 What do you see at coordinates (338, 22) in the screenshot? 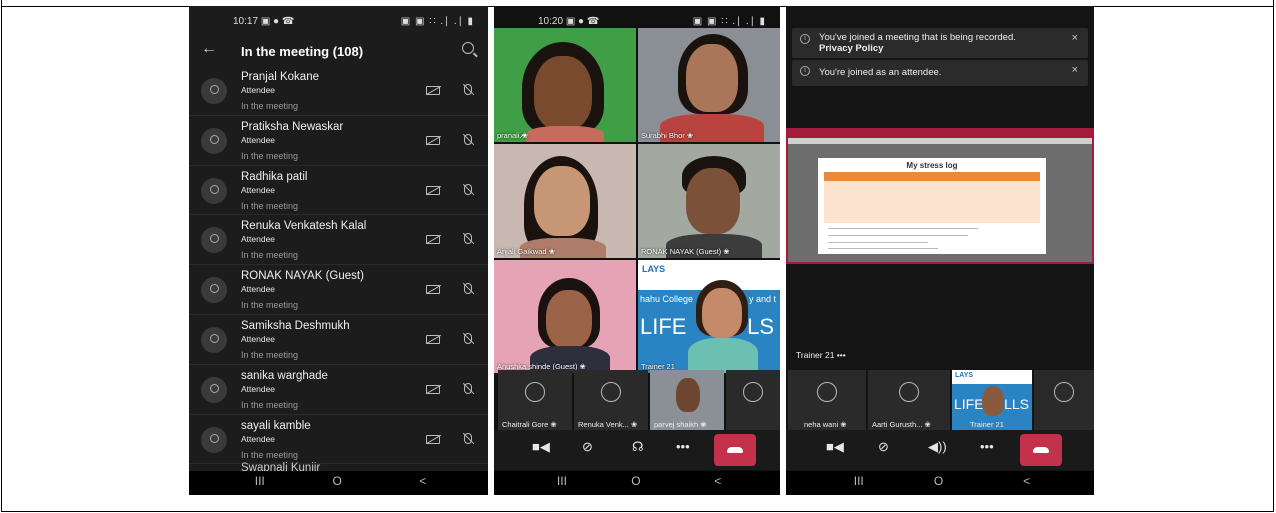
I see `status-bar: 10:17 ▣ ● ☎ ▣ ▣ ∷ .∣ .∣ ▮` at bounding box center [338, 22].